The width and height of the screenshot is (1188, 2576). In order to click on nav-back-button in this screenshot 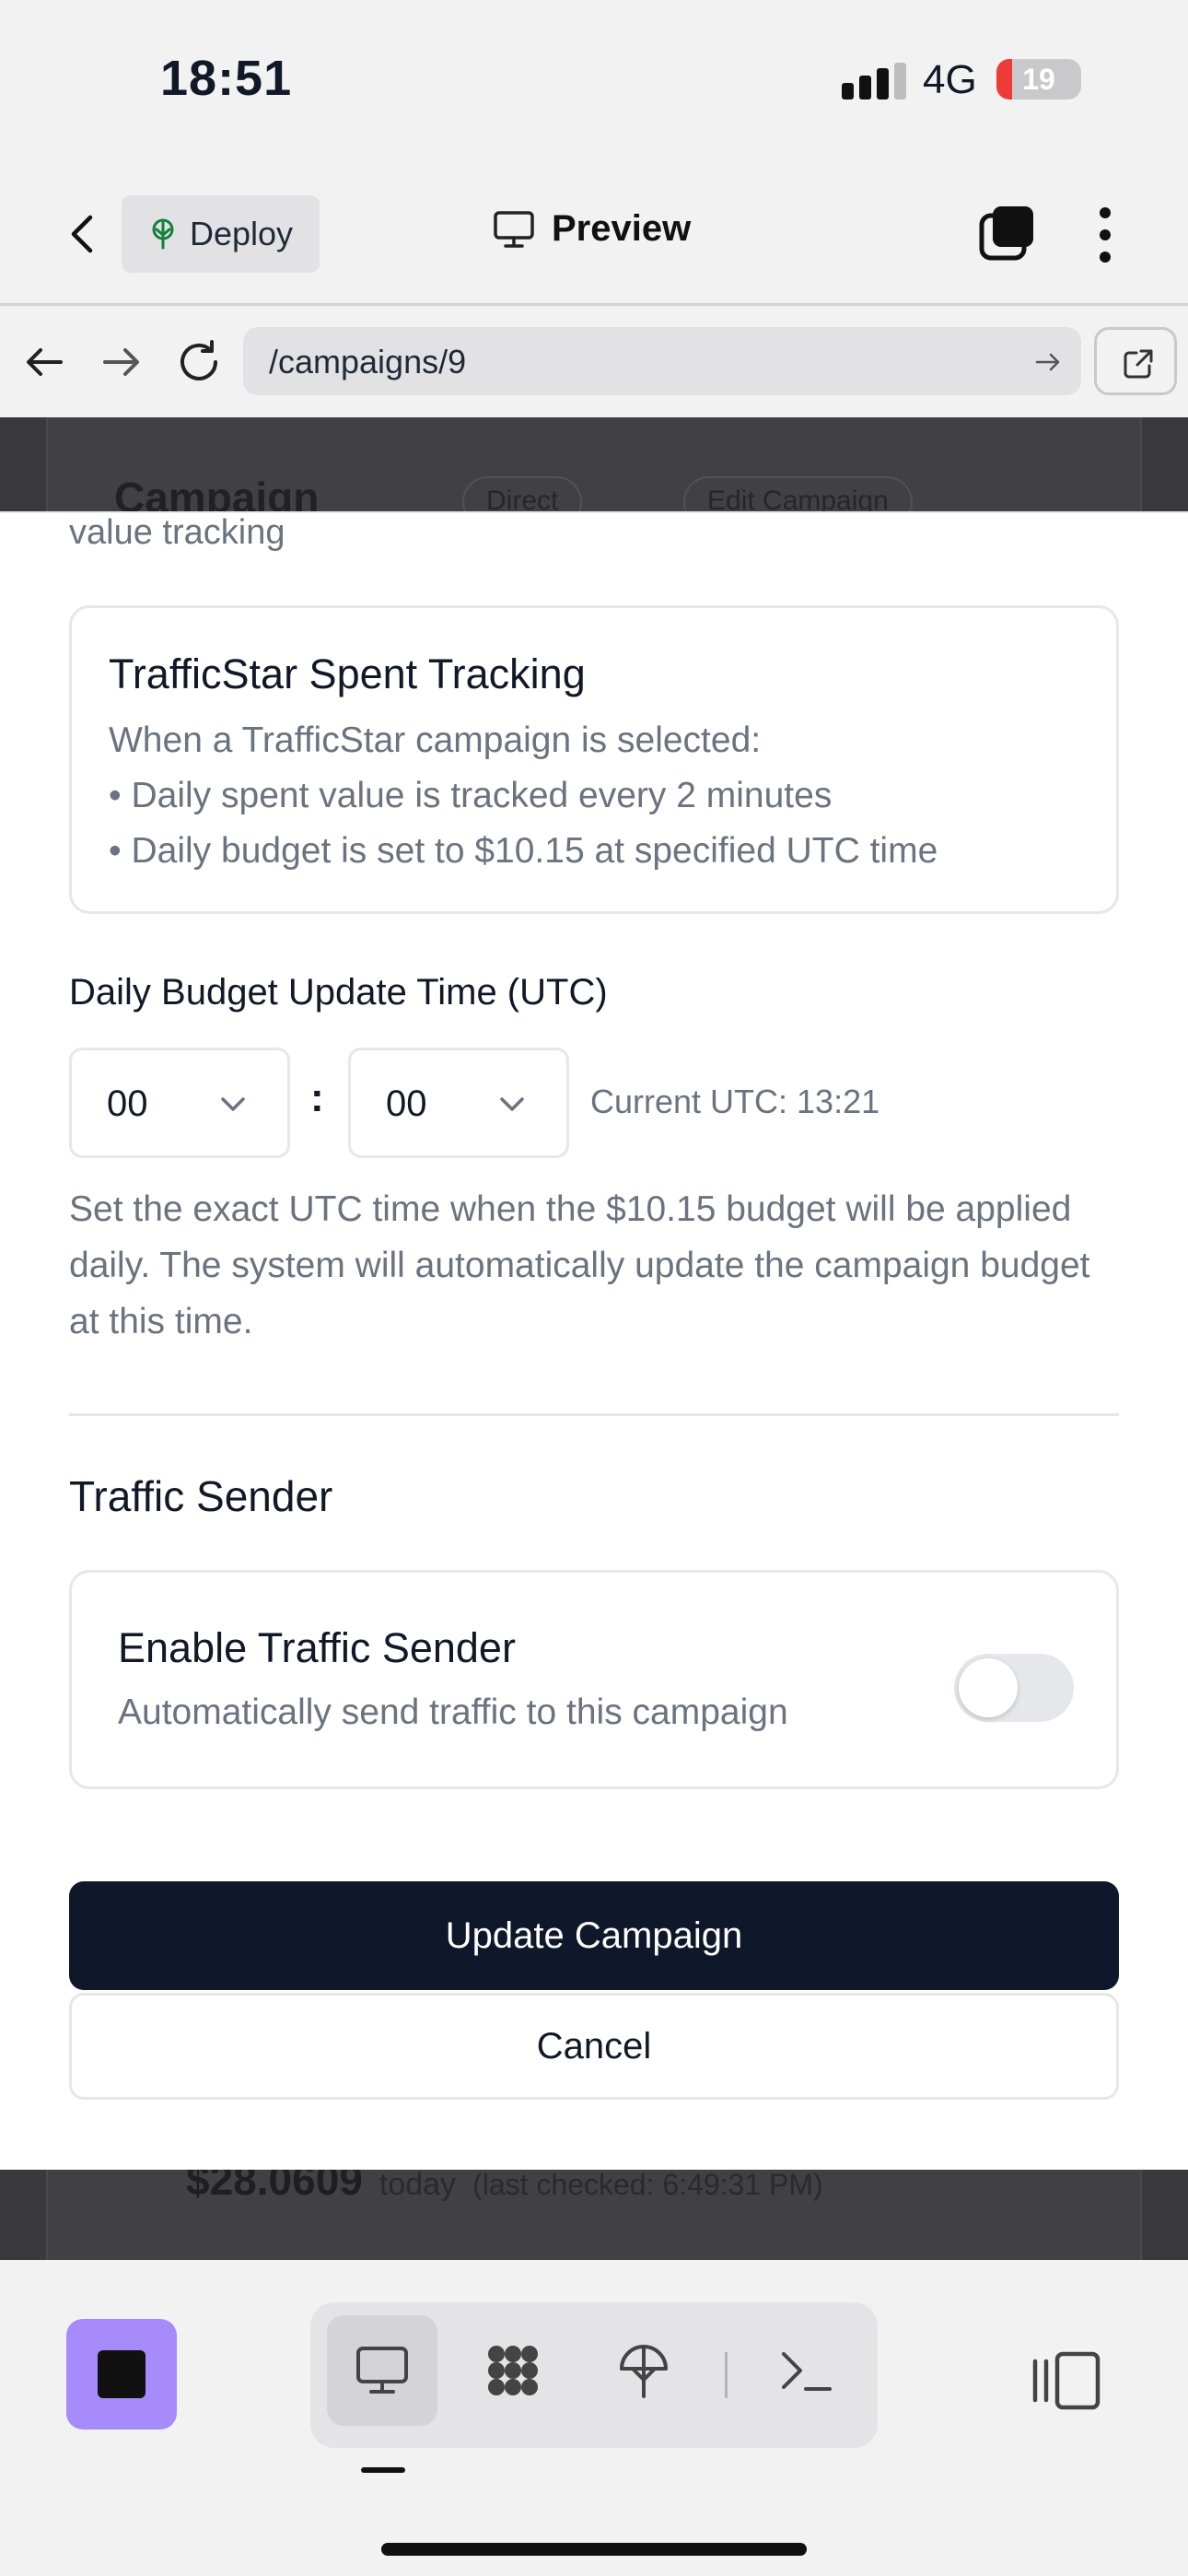, I will do `click(44, 362)`.